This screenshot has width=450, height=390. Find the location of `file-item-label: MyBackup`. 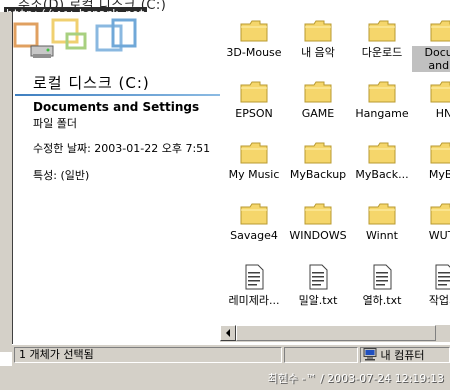

file-item-label: MyBackup is located at coordinates (318, 174).